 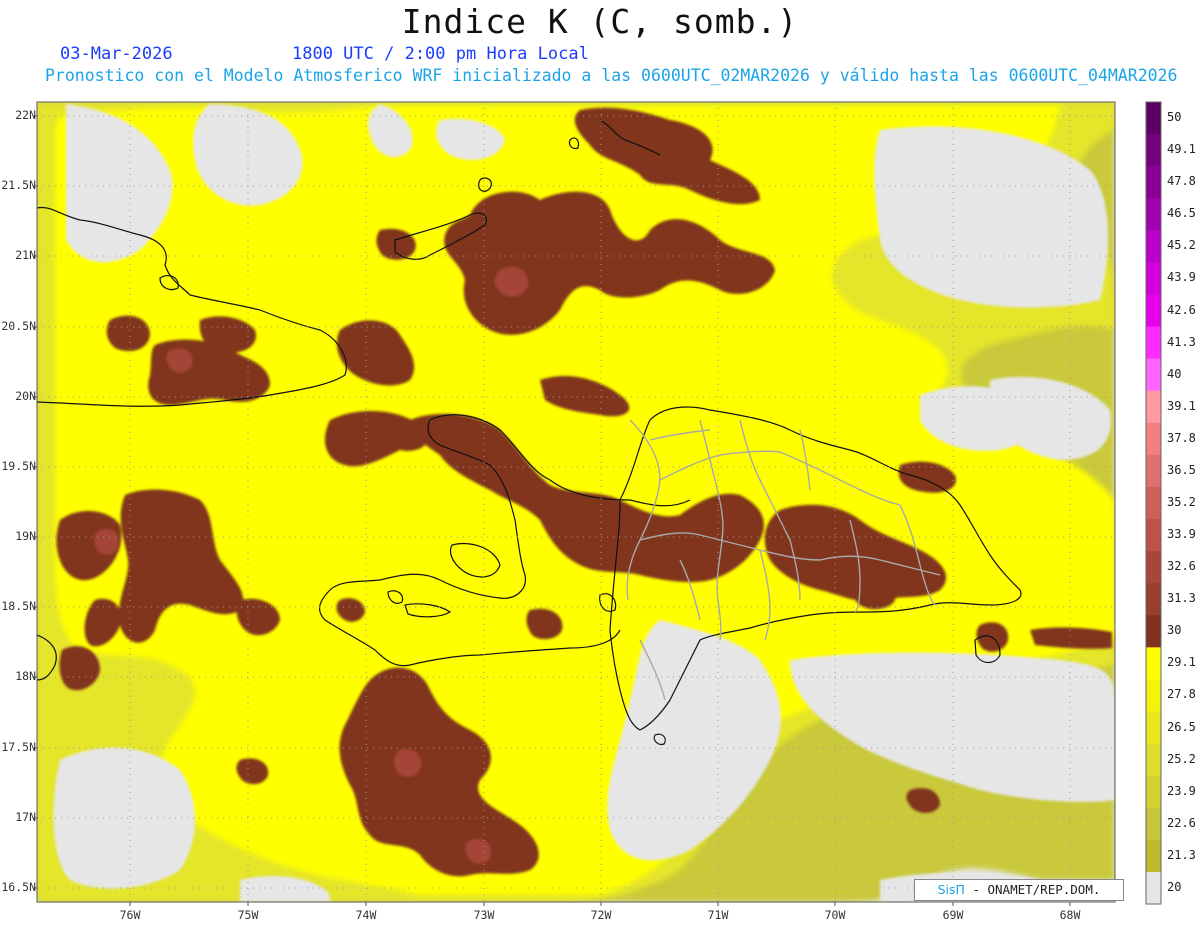 What do you see at coordinates (600, 21) in the screenshot?
I see `page-title: Indice K (C, somb.)` at bounding box center [600, 21].